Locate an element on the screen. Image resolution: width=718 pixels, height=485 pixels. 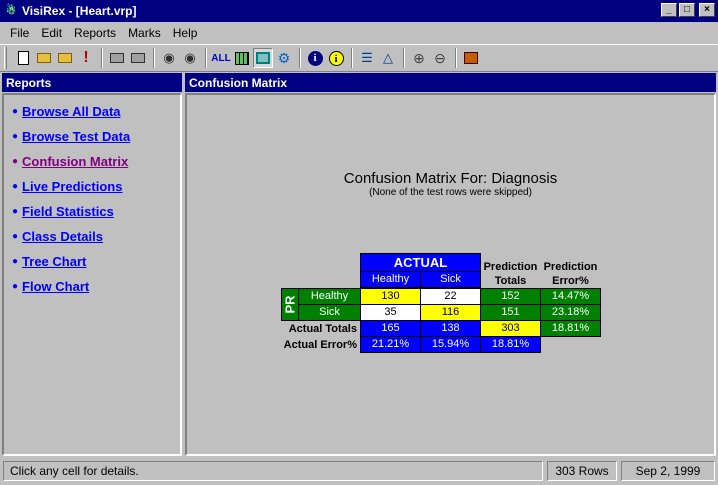
grid-view-button is located at coordinates (242, 58).